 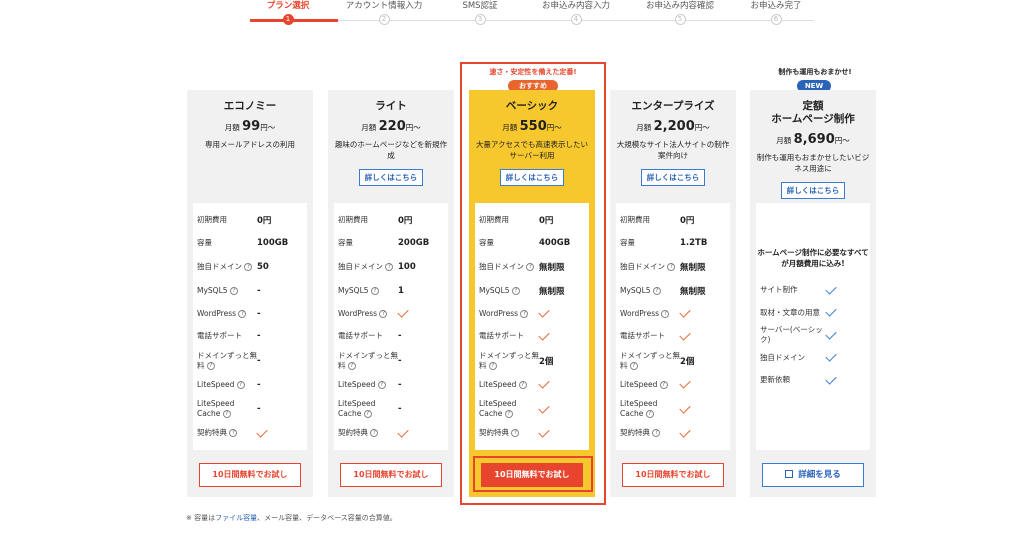 What do you see at coordinates (782, 357) in the screenshot?
I see `feature-label: 独自ドメイン` at bounding box center [782, 357].